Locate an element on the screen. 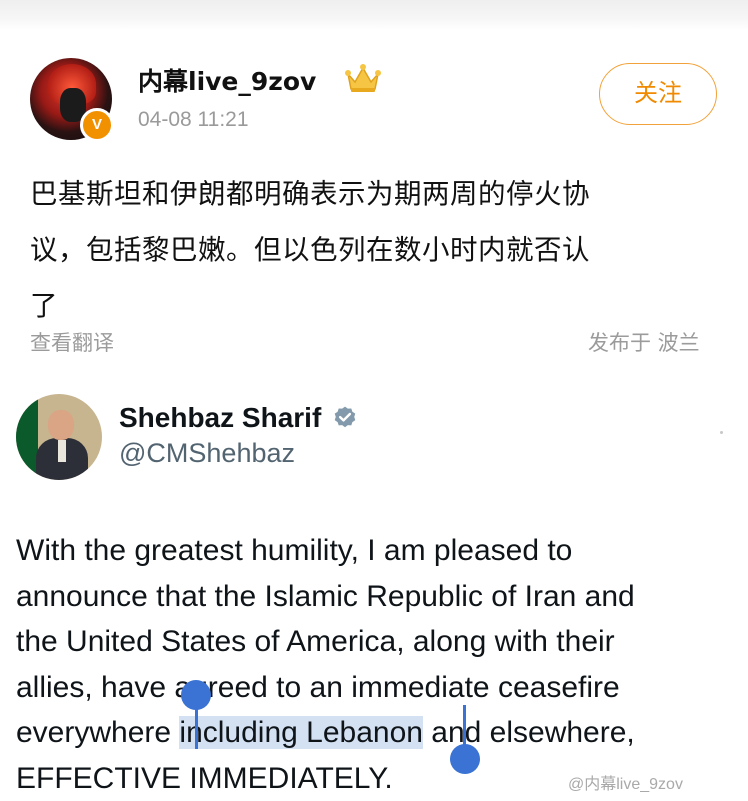 This screenshot has width=748, height=801. post-text-line: 了 is located at coordinates (375, 306).